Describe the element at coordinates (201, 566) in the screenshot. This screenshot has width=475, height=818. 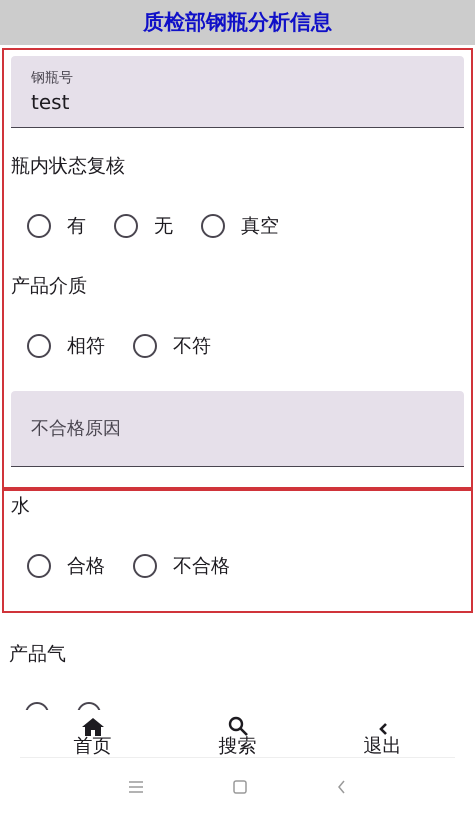
I see `option-label: 不合格` at that location.